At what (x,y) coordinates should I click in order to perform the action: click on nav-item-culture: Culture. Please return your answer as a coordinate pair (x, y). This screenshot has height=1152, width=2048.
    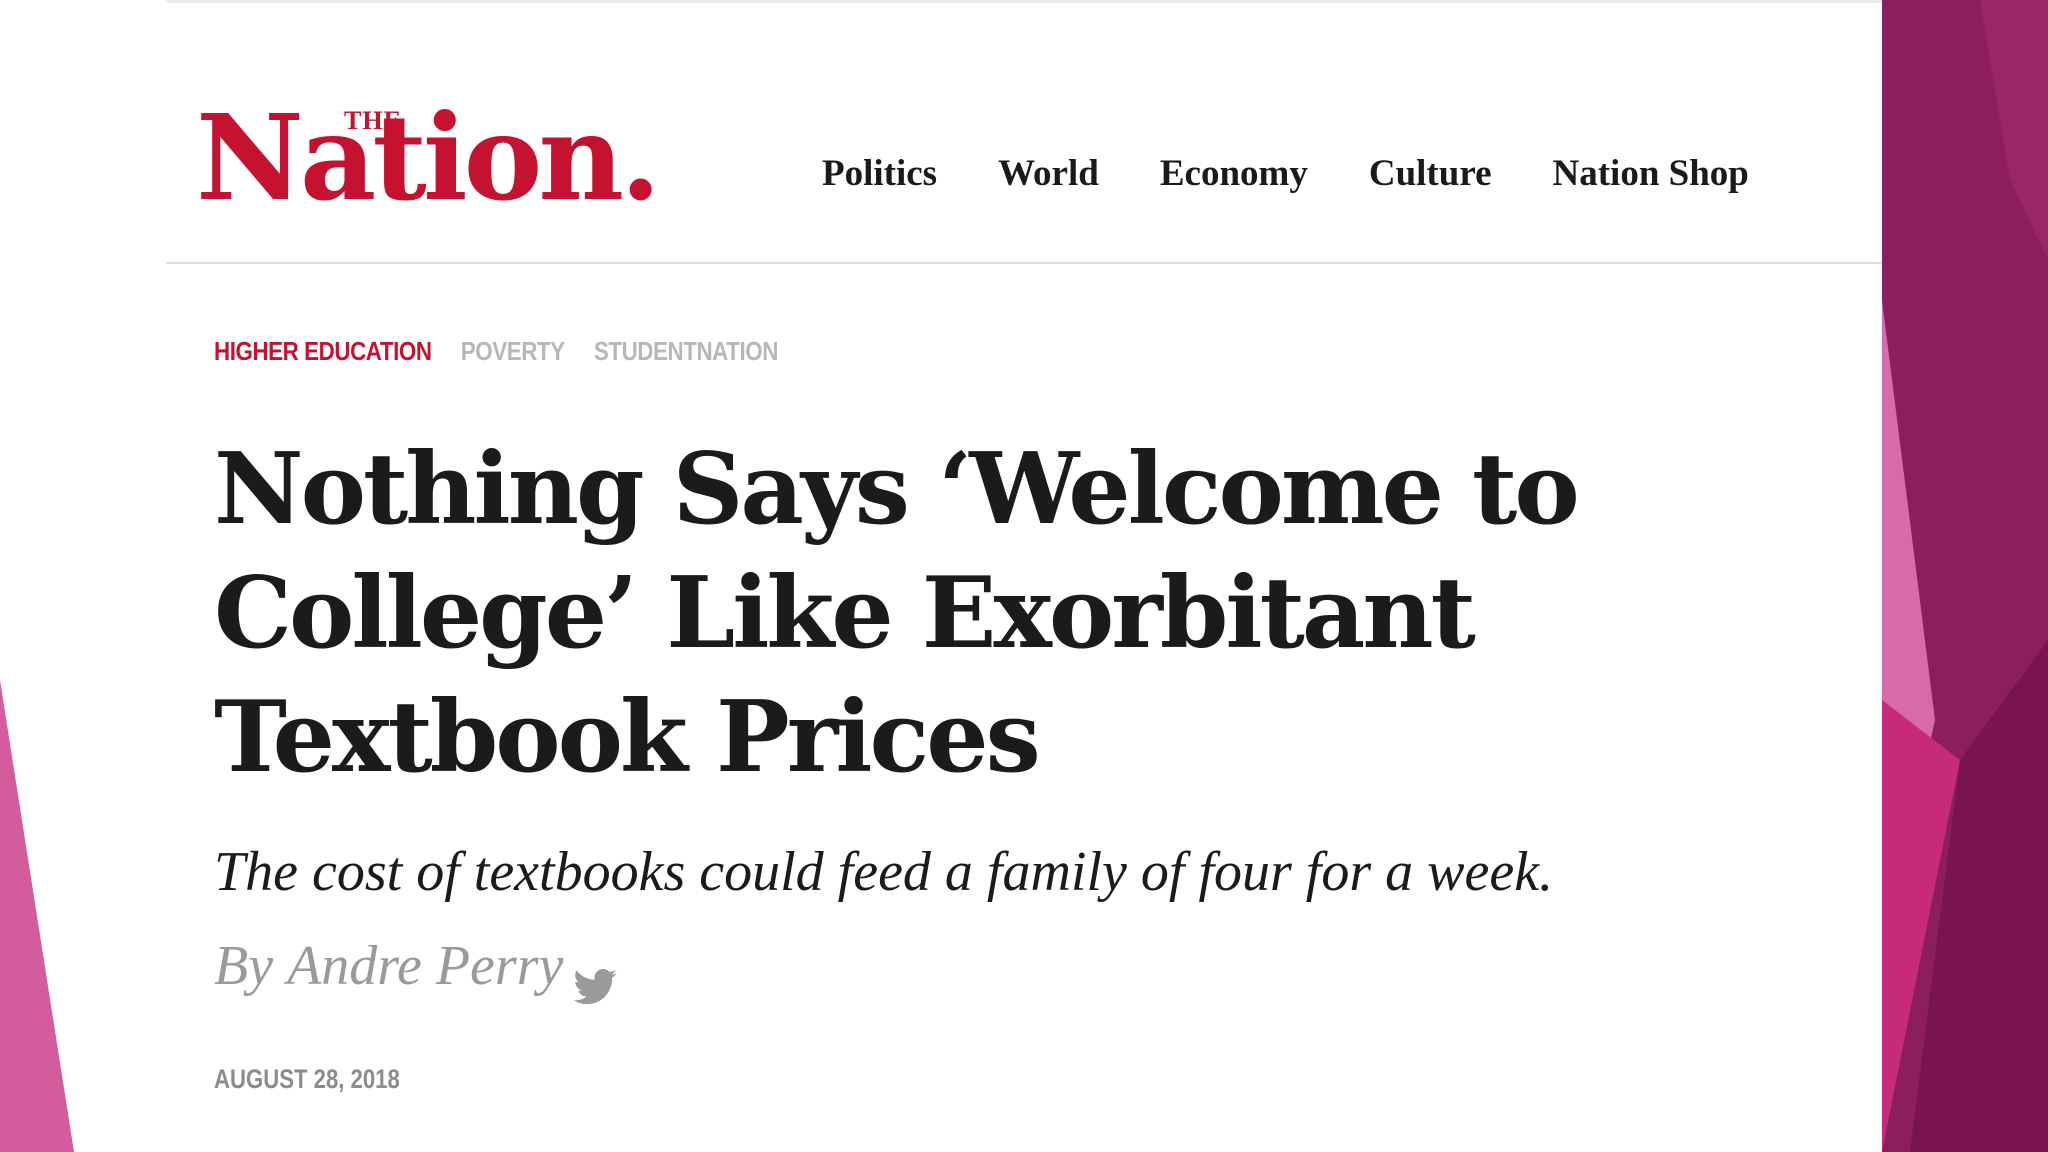
    Looking at the image, I should click on (1430, 173).